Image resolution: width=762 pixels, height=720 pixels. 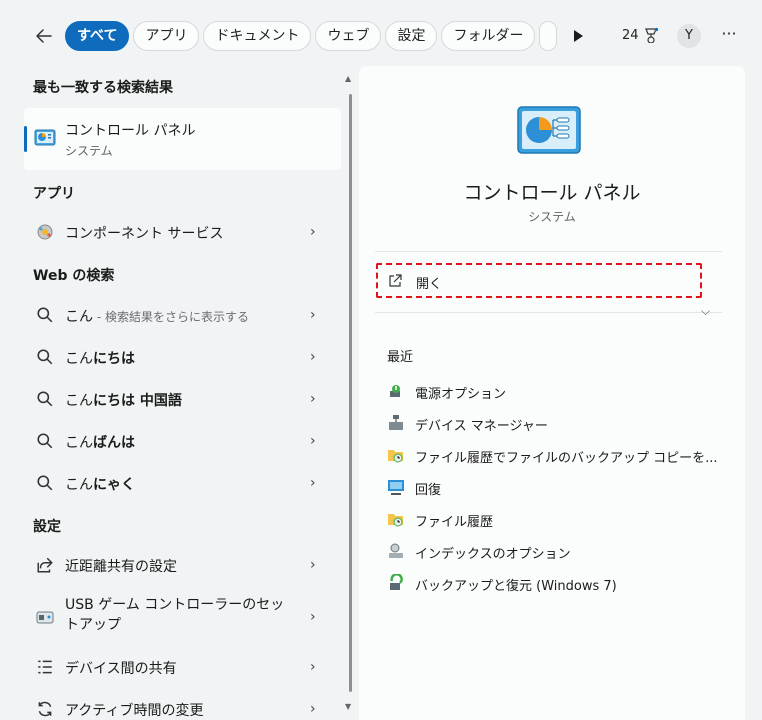 I want to click on suggestion-text: にちは 中国語, so click(x=137, y=401).